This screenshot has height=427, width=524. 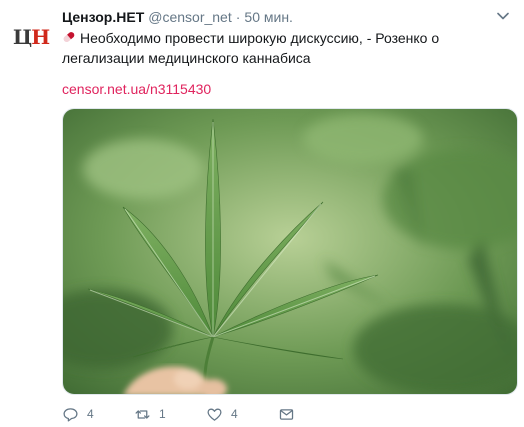 What do you see at coordinates (286, 414) in the screenshot?
I see `envelope-icon` at bounding box center [286, 414].